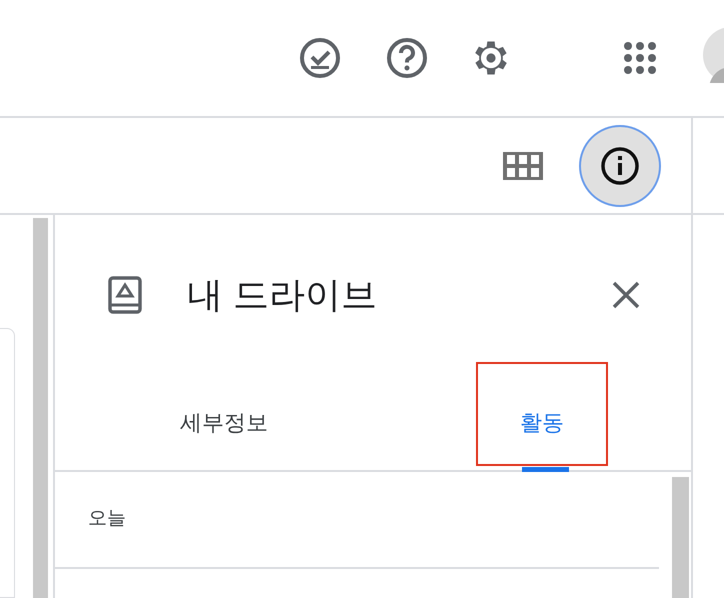 The image size is (724, 598). Describe the element at coordinates (620, 166) in the screenshot. I see `info-icon` at that location.